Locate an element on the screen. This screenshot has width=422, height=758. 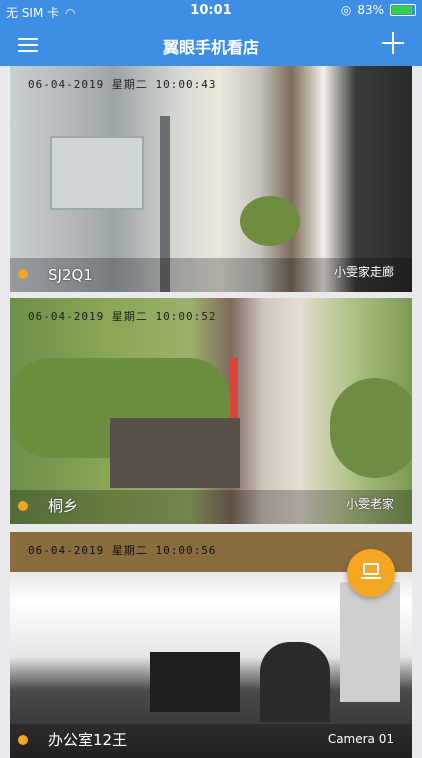
battery-fill is located at coordinates (402, 10).